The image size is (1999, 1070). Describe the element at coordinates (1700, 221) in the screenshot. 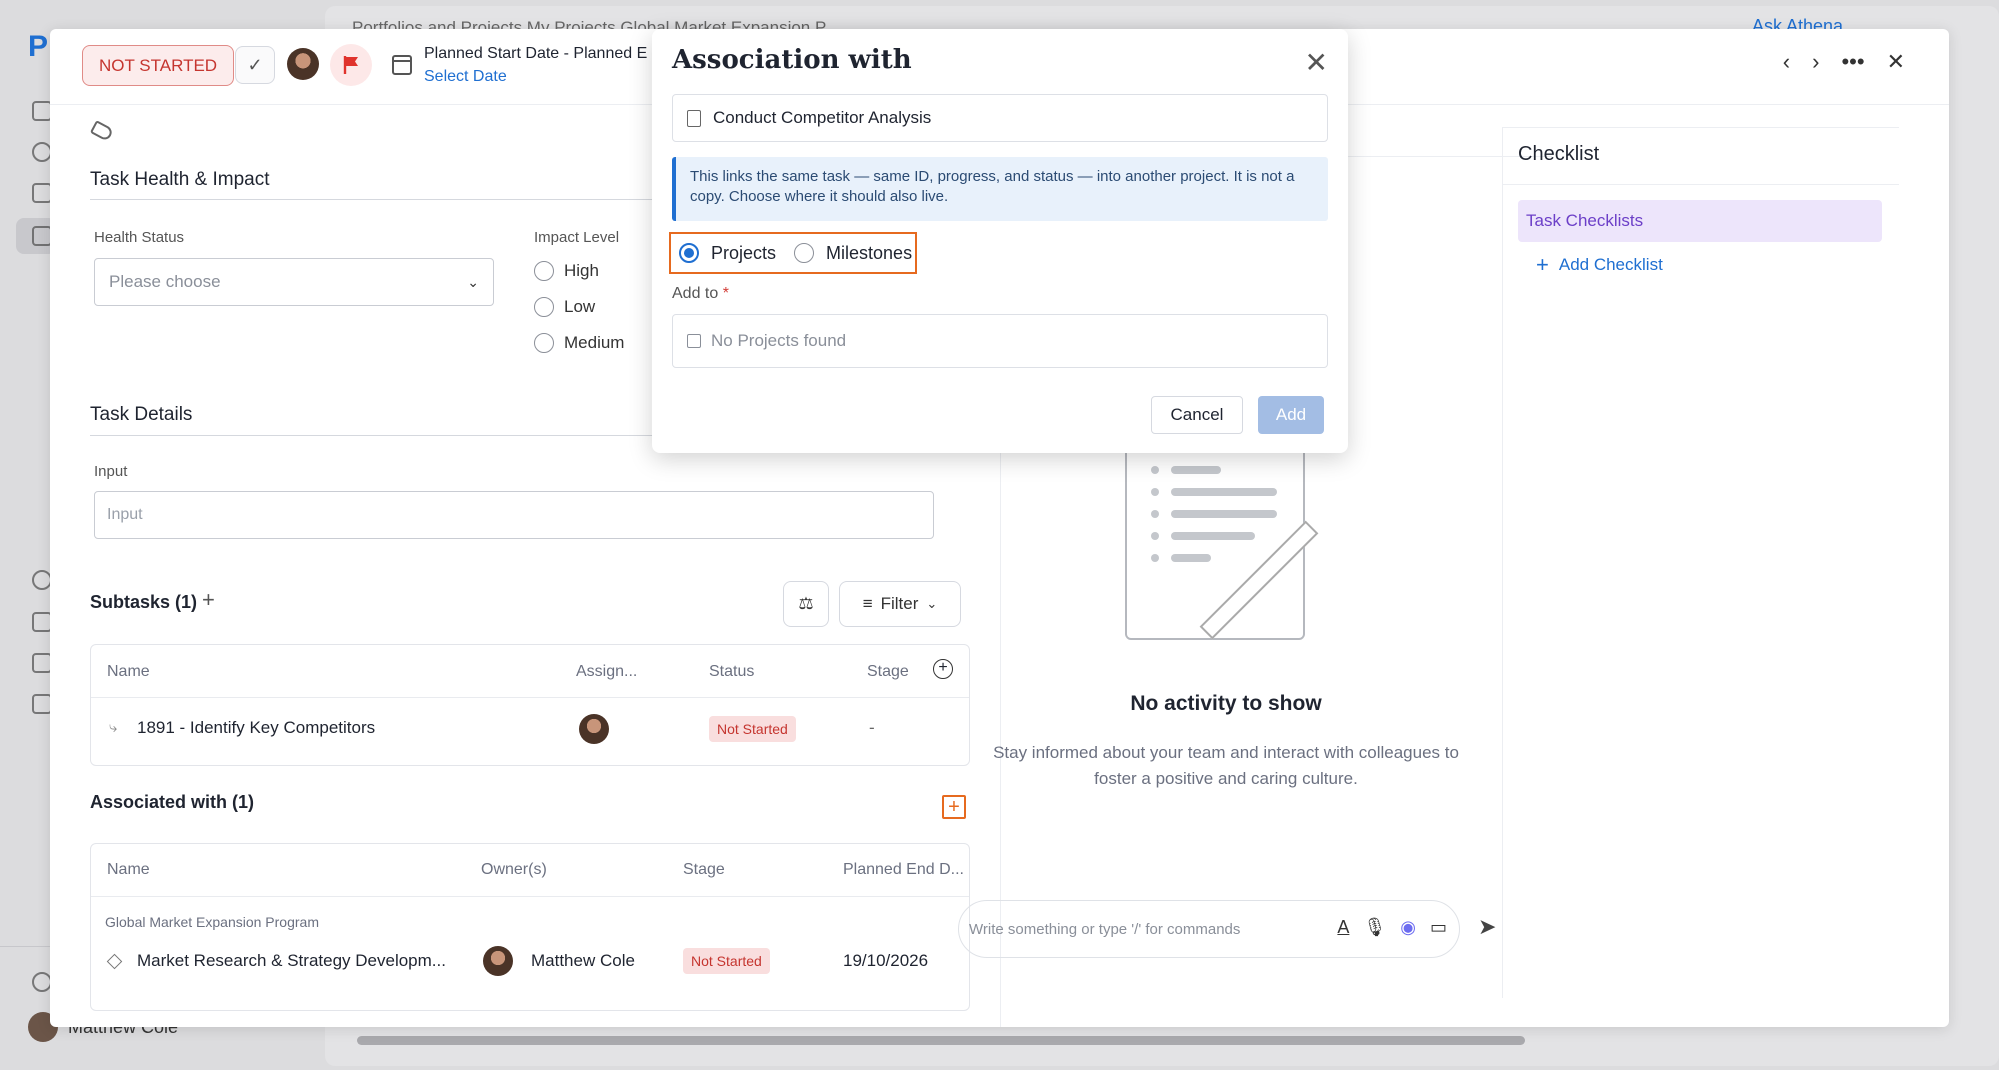

I see `checklist-item-task-checklists: Task Checklists` at that location.